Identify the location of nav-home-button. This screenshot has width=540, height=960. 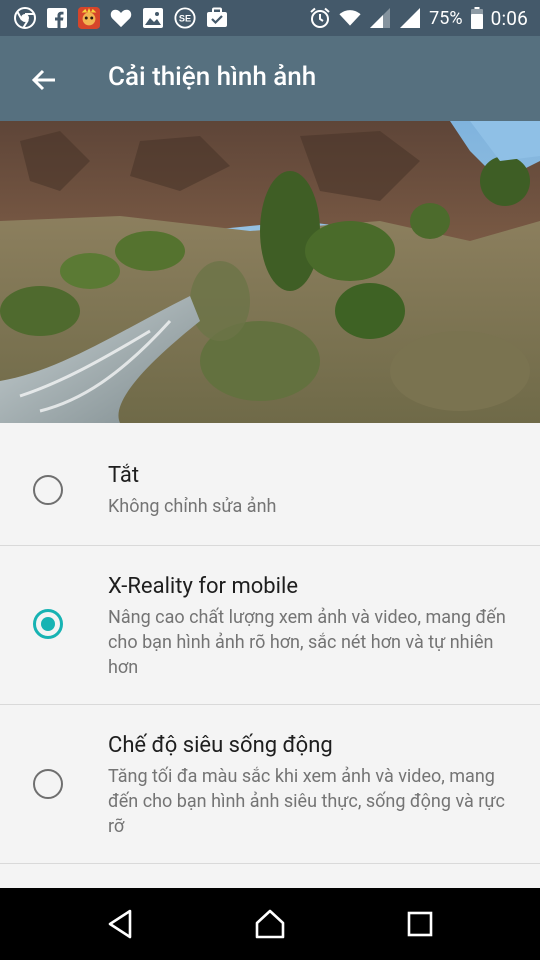
(270, 924).